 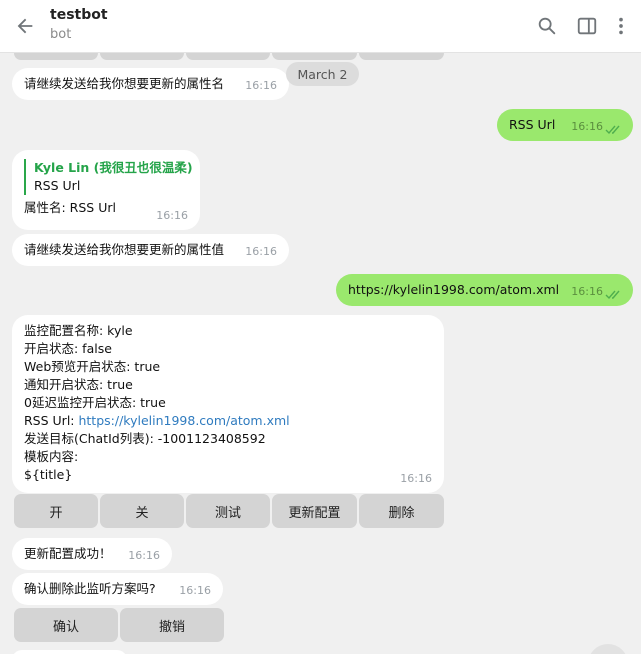 I want to click on message-incoming: 请继续发送给我你想要更新的属性名 16:16, so click(x=150, y=84).